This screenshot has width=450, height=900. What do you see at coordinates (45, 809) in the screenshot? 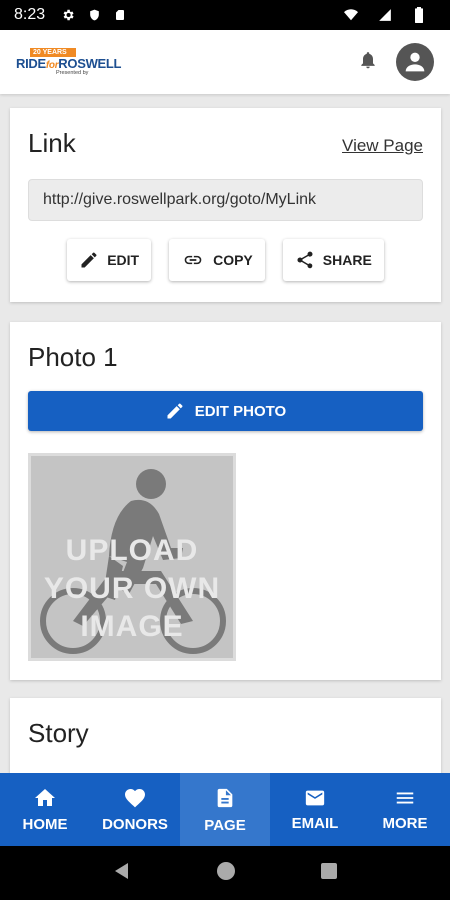
I see `nav-item-home: HOME` at bounding box center [45, 809].